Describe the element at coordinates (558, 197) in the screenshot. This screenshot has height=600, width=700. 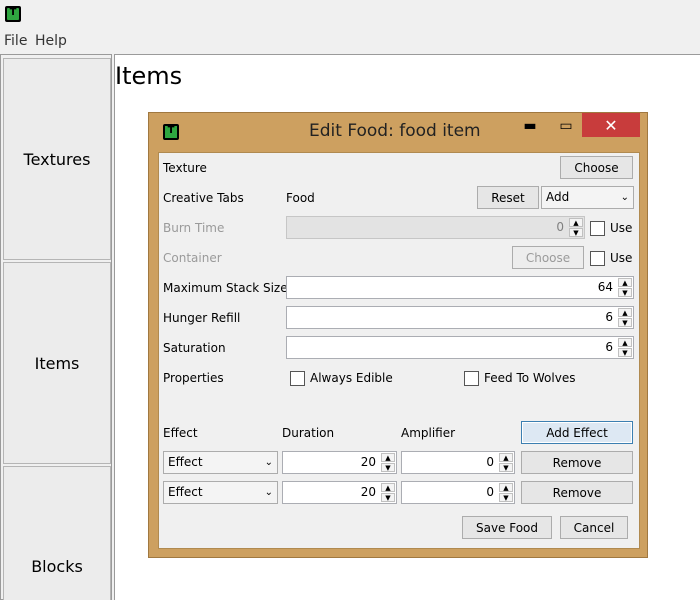
I see `creative-tabs-add-value: Add` at that location.